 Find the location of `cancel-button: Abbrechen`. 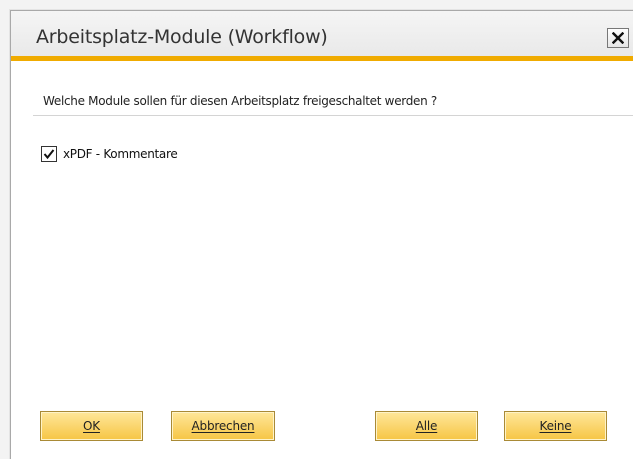

cancel-button: Abbrechen is located at coordinates (223, 426).